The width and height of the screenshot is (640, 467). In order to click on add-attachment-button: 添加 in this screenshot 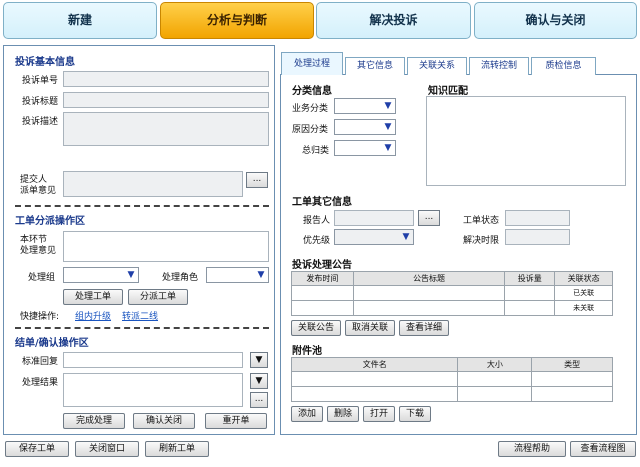, I will do `click(307, 414)`.